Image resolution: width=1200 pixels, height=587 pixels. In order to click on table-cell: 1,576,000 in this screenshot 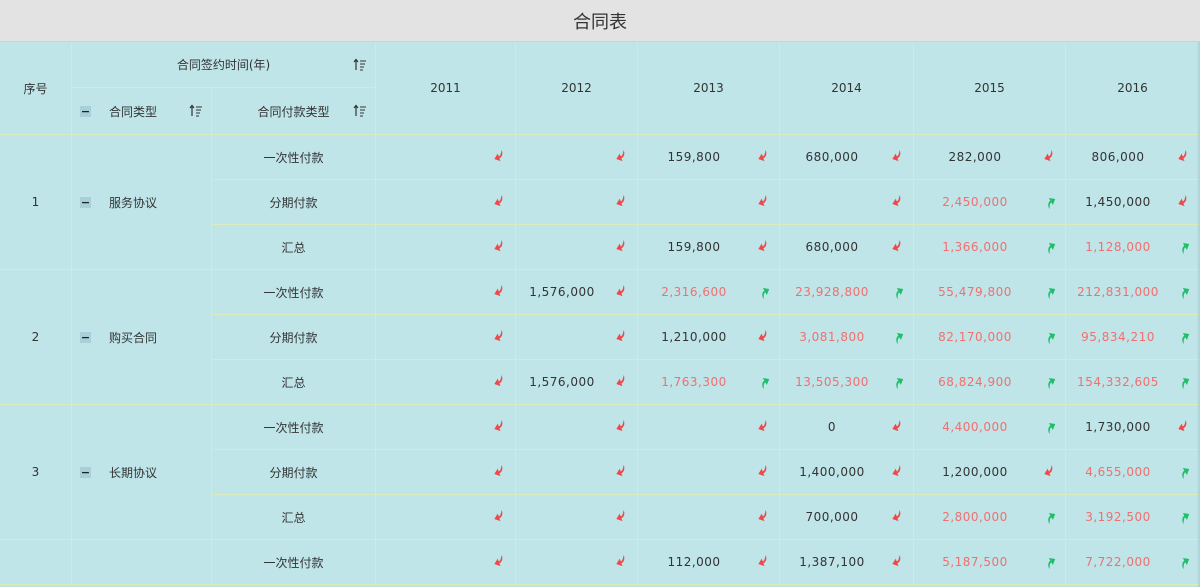, I will do `click(577, 292)`.